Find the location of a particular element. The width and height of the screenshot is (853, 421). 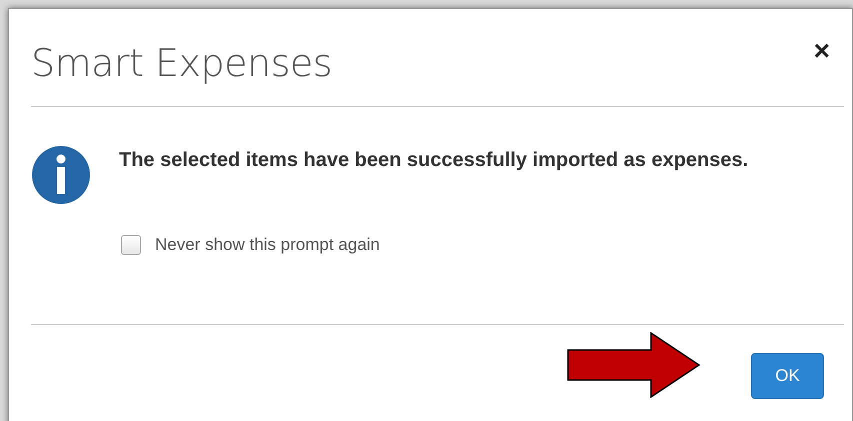

checkbox-label: Never show this prompt again is located at coordinates (267, 245).